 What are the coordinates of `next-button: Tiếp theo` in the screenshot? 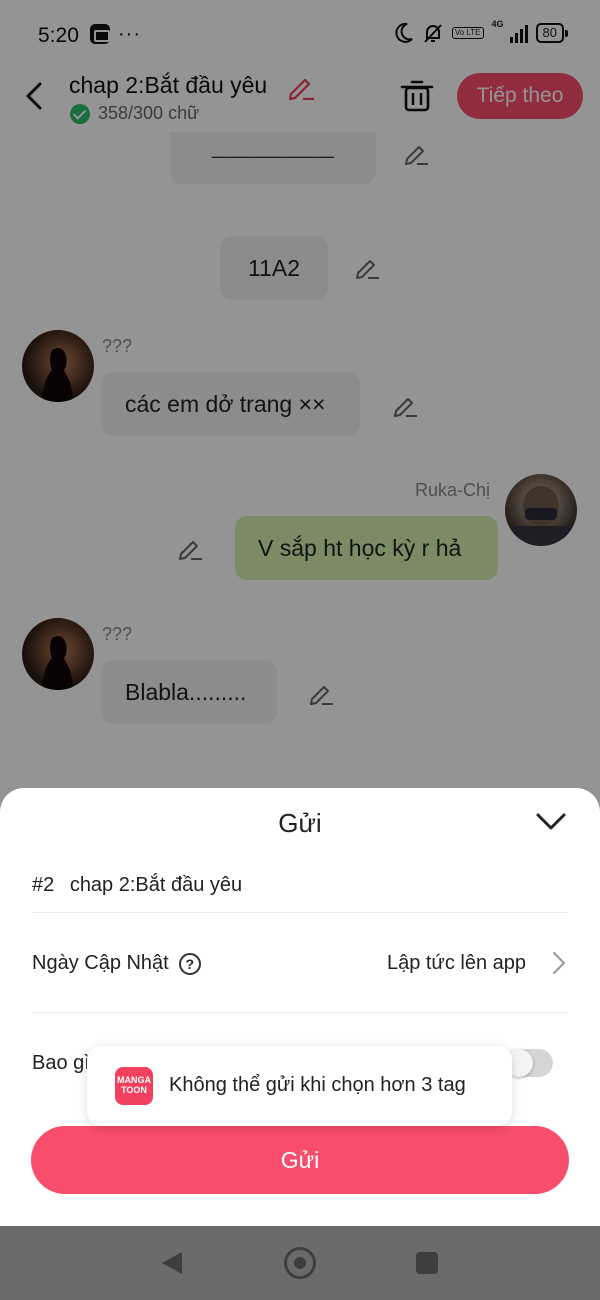 It's located at (520, 96).